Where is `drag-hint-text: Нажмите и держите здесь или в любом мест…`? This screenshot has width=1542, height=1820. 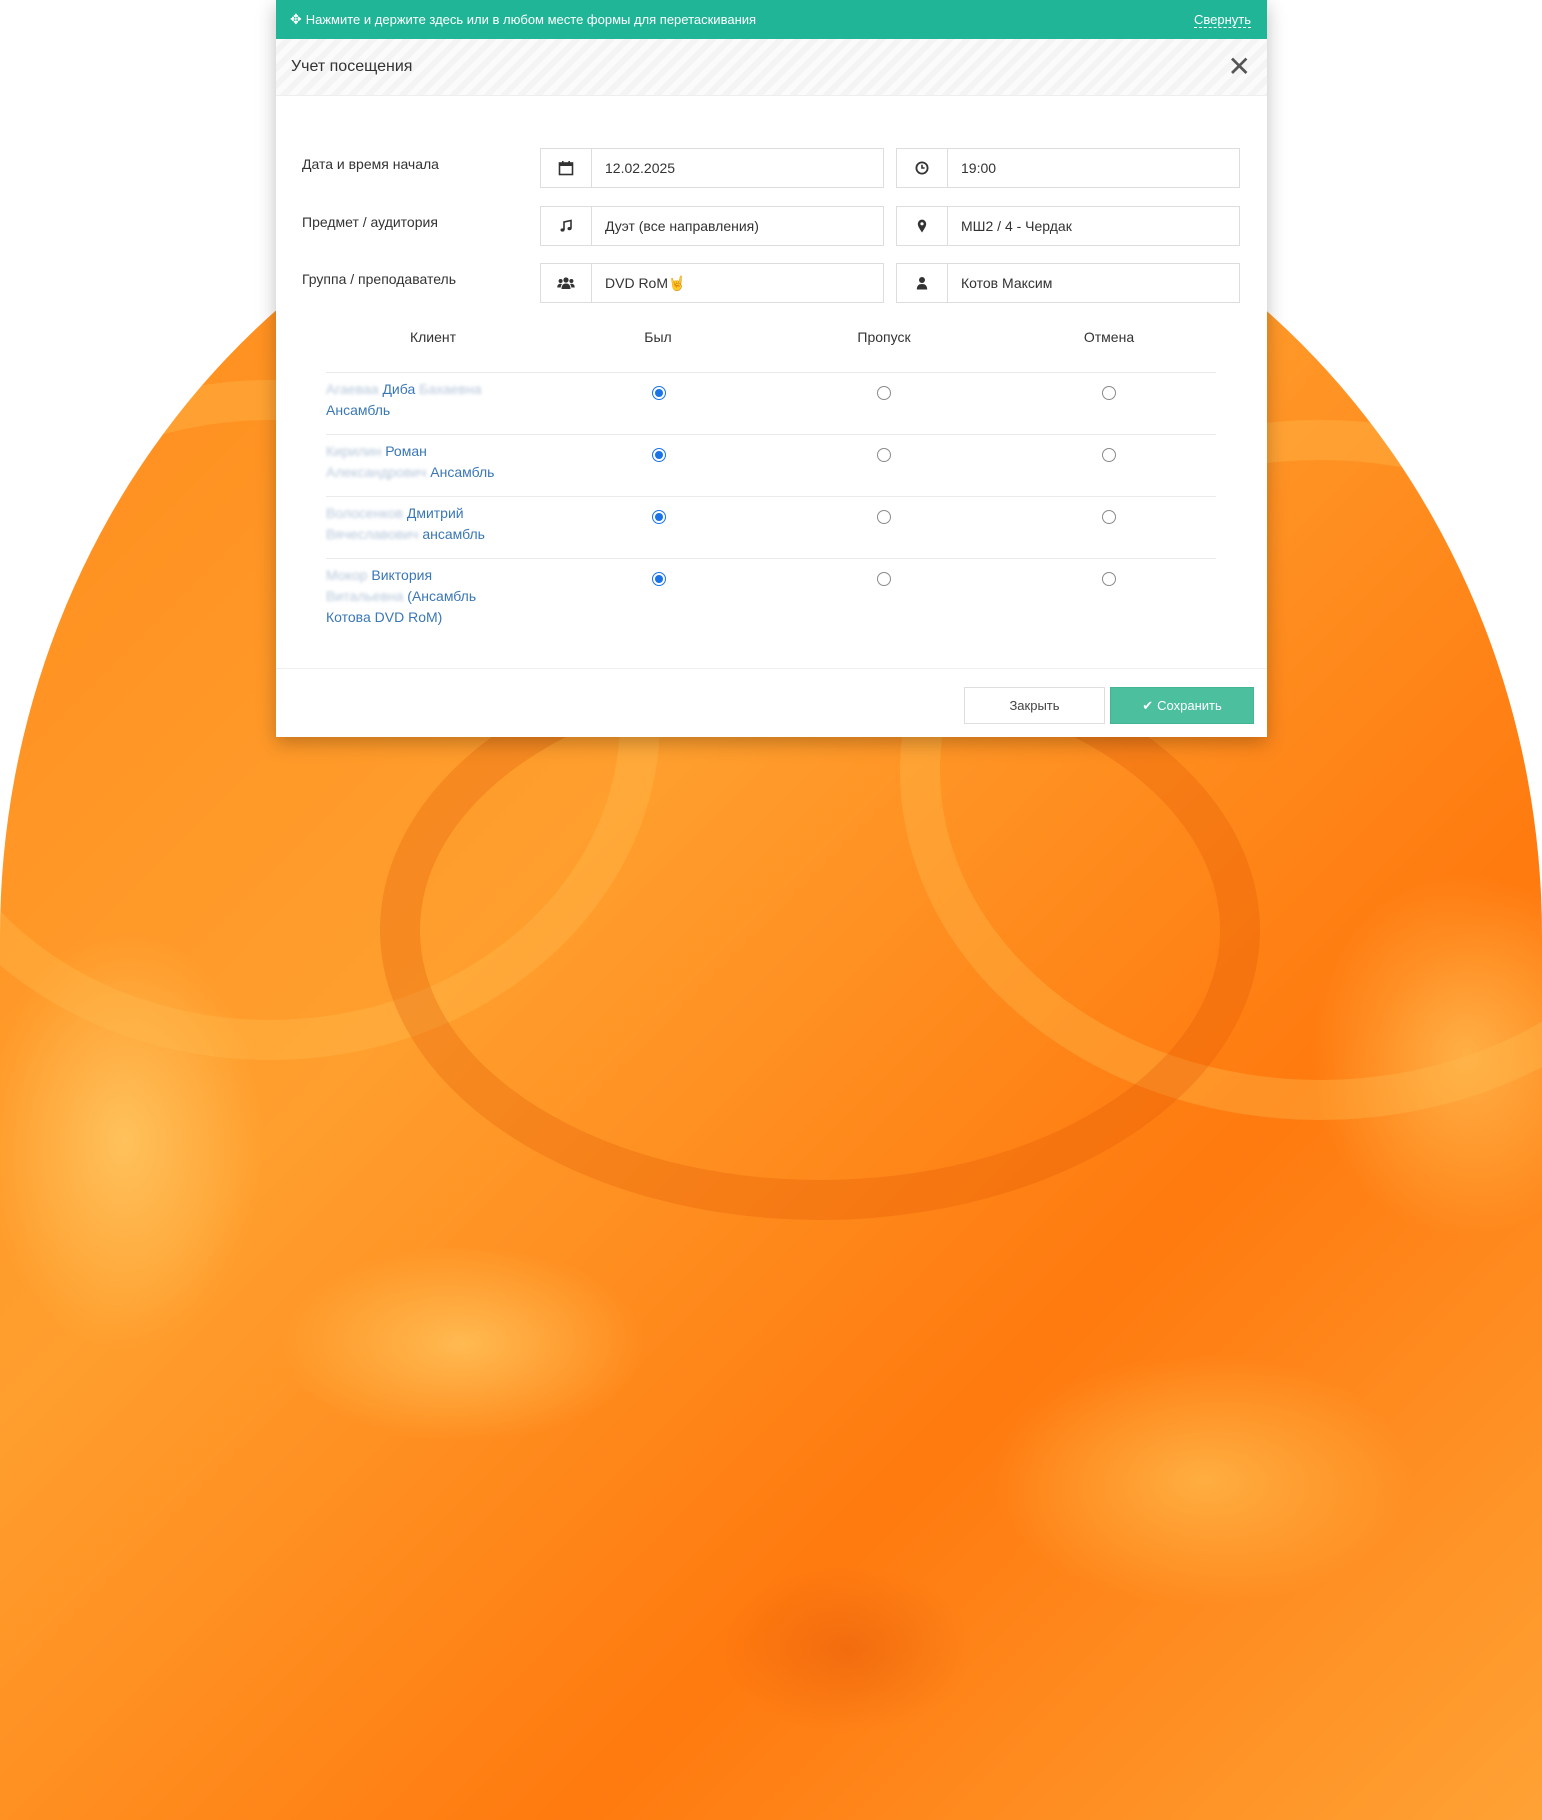
drag-hint-text: Нажмите и держите здесь или в любом мест… is located at coordinates (531, 19).